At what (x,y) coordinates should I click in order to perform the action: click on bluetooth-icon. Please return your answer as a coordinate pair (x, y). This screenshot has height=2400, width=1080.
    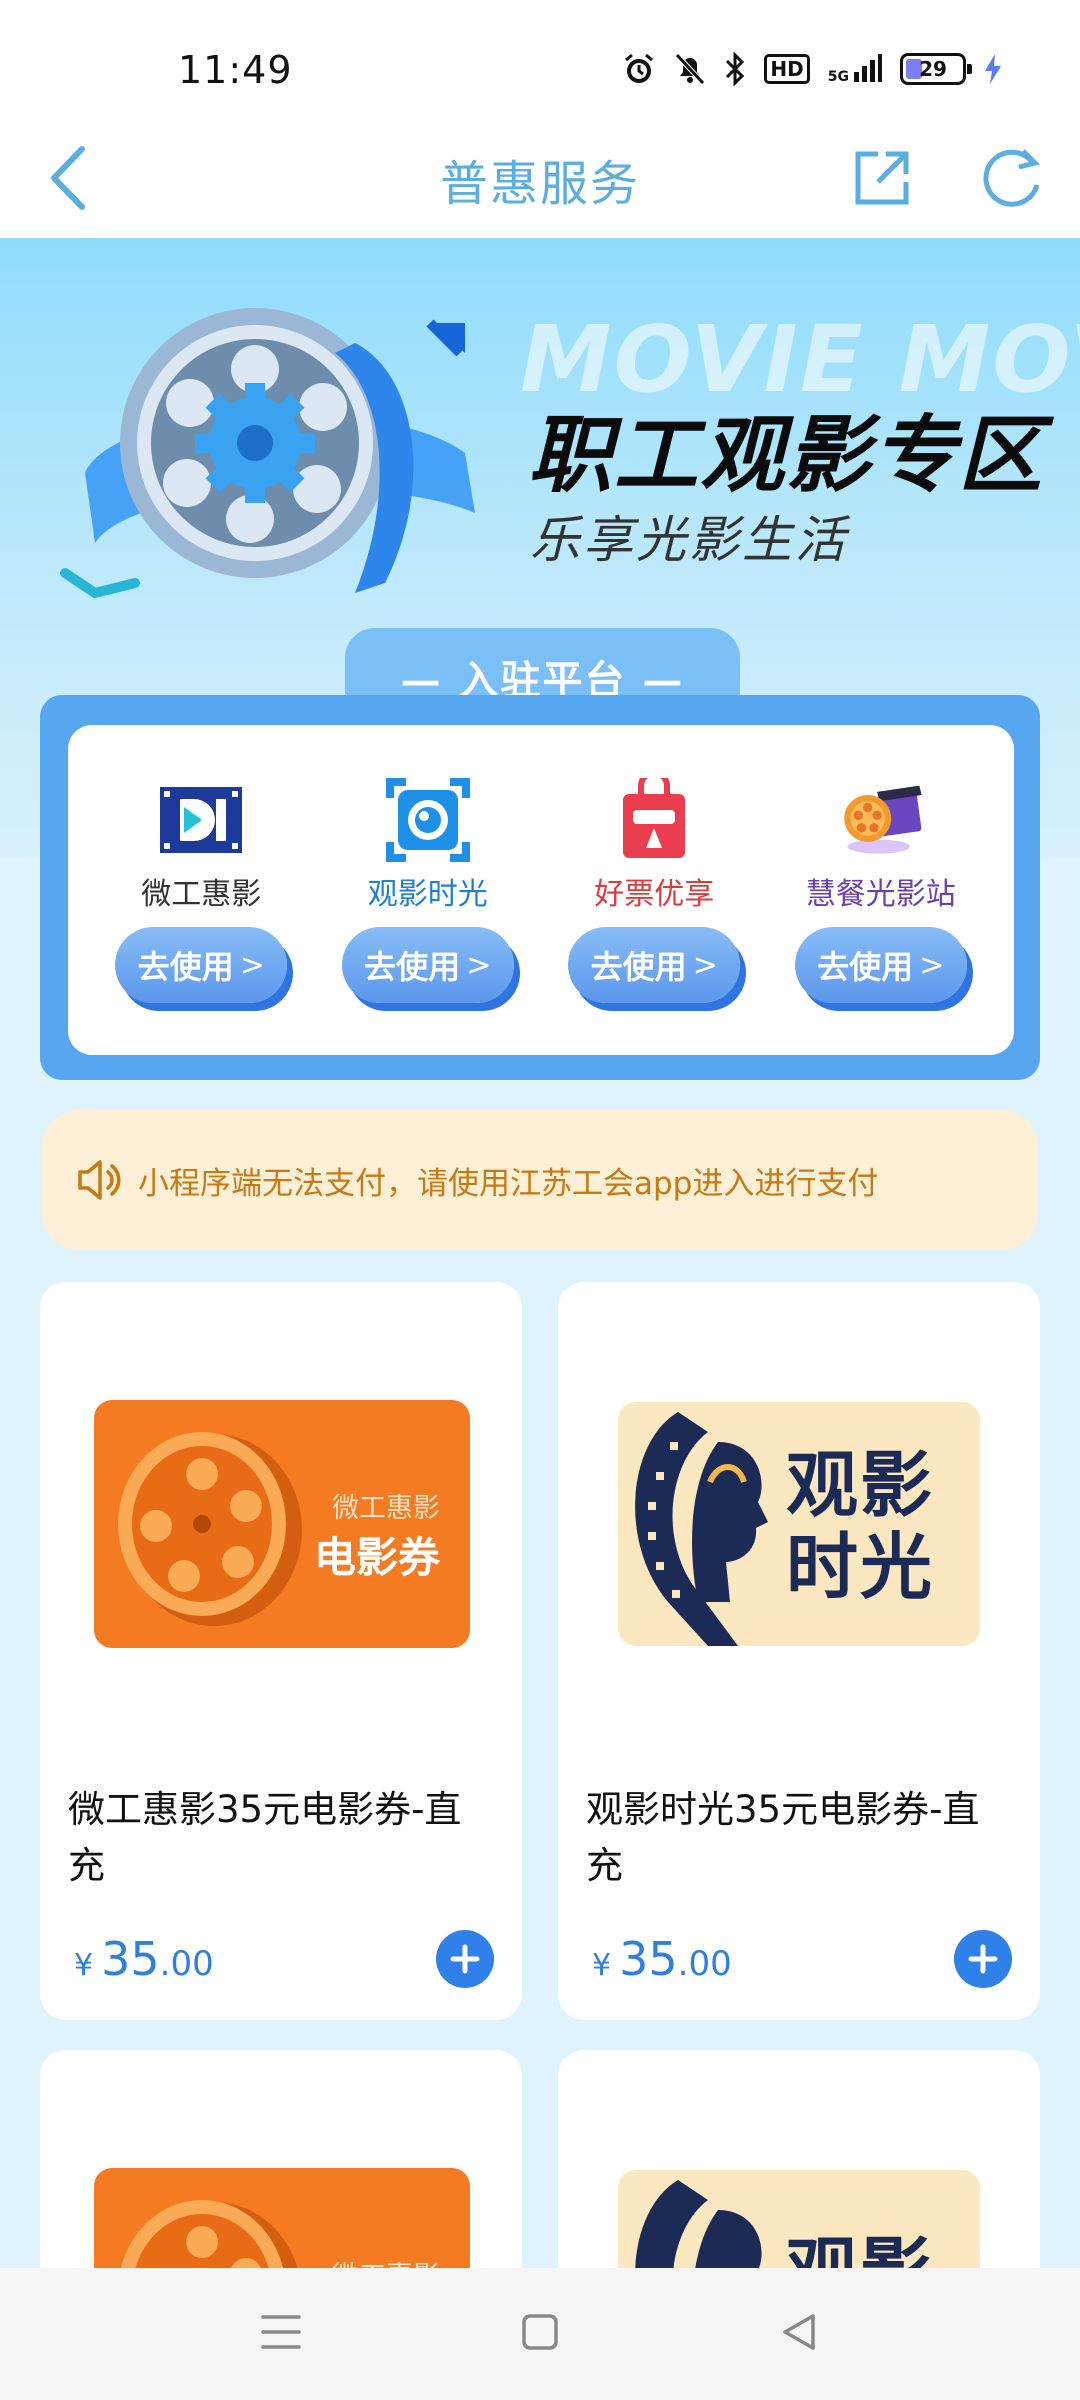
    Looking at the image, I should click on (735, 69).